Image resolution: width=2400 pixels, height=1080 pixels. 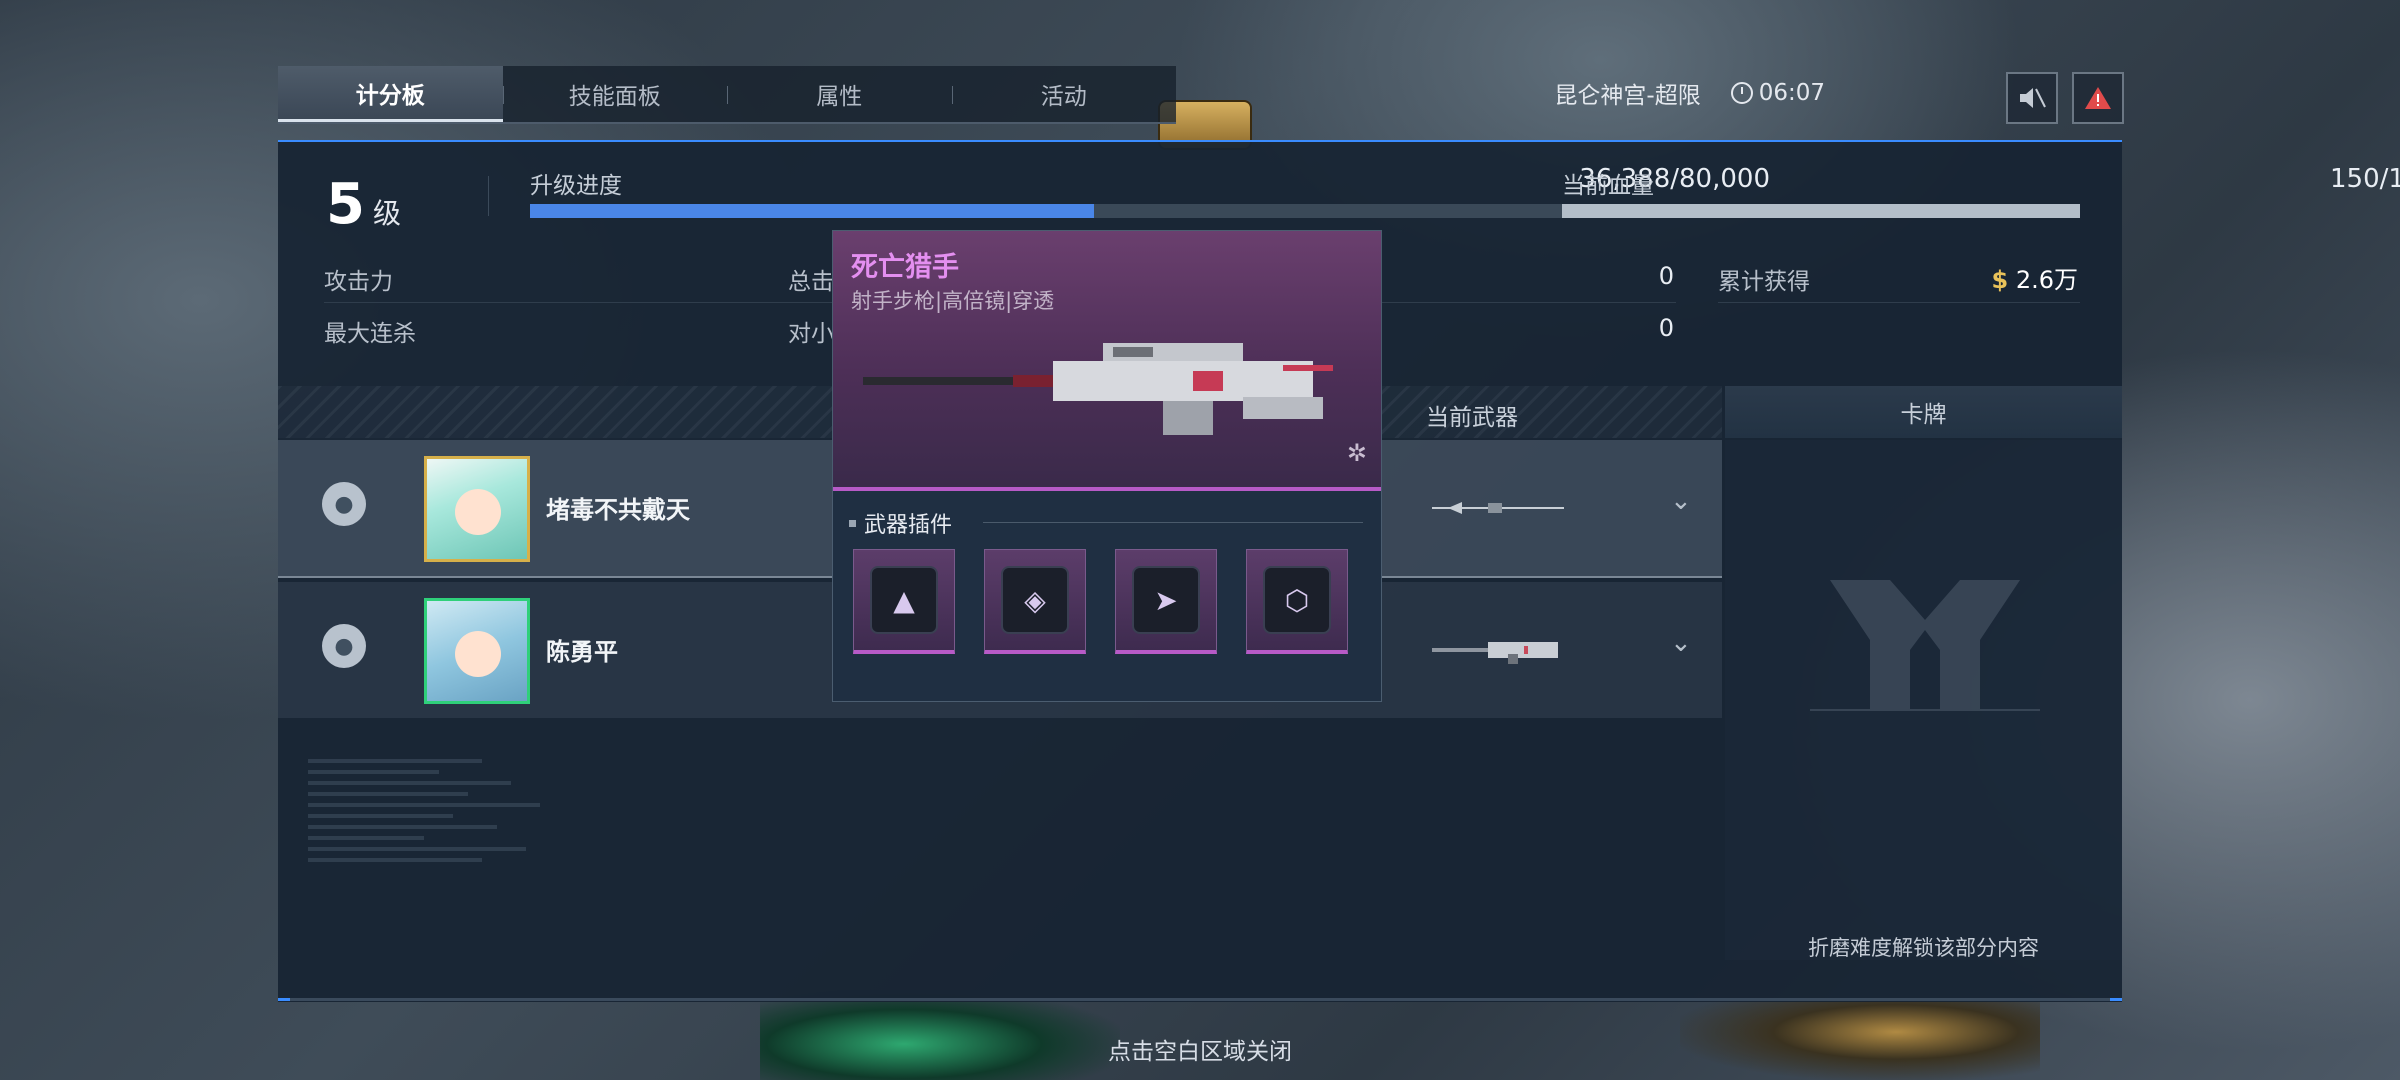 I want to click on shield-plugin-icon: ⬡, so click(x=1297, y=600).